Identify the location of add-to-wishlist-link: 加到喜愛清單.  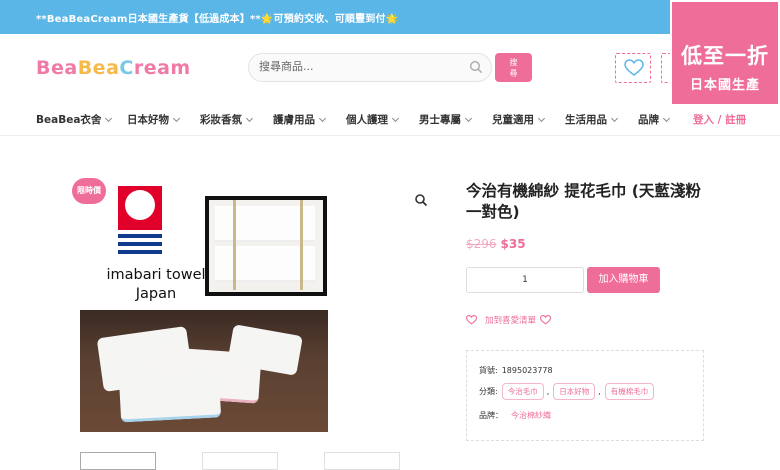
(509, 320).